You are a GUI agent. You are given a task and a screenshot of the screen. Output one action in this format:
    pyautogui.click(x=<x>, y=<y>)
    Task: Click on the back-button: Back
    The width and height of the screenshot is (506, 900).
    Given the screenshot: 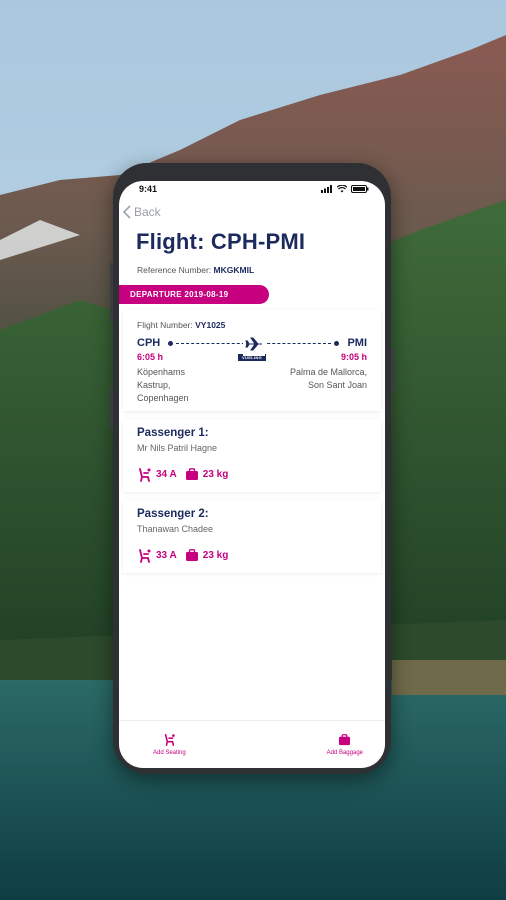 What is the action you would take?
    pyautogui.click(x=153, y=212)
    